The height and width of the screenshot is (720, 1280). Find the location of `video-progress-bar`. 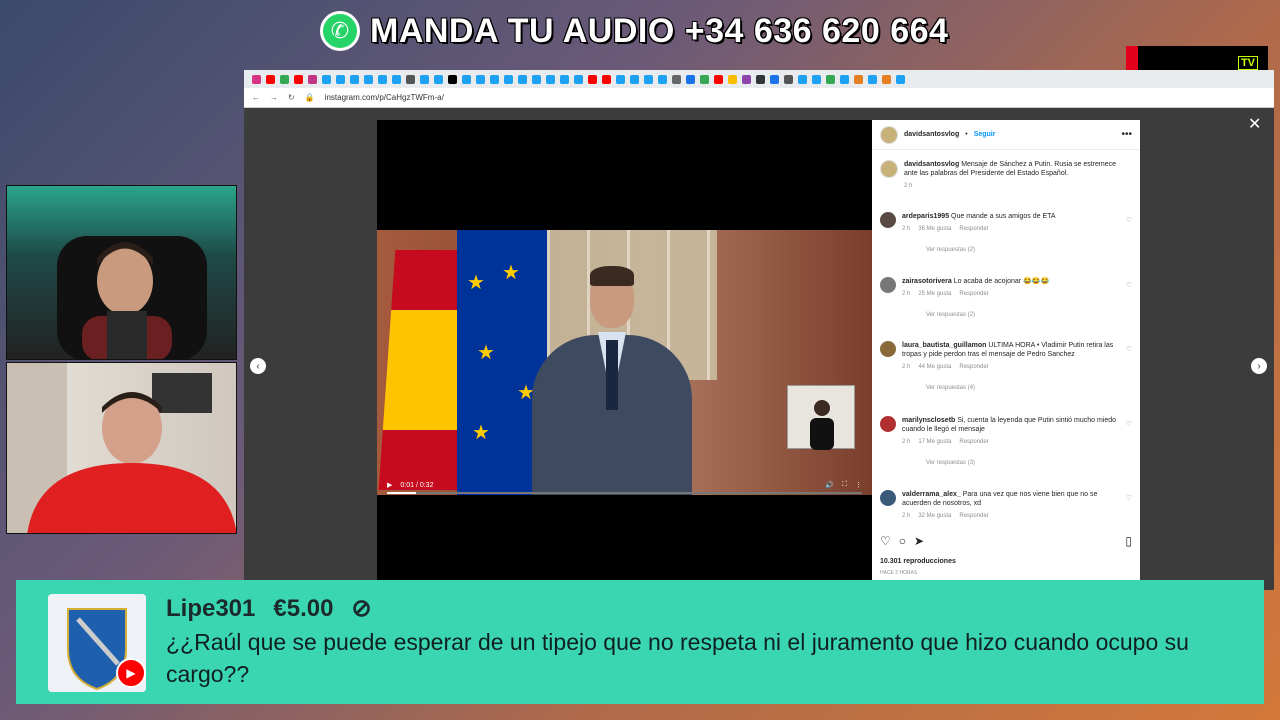

video-progress-bar is located at coordinates (624, 493).